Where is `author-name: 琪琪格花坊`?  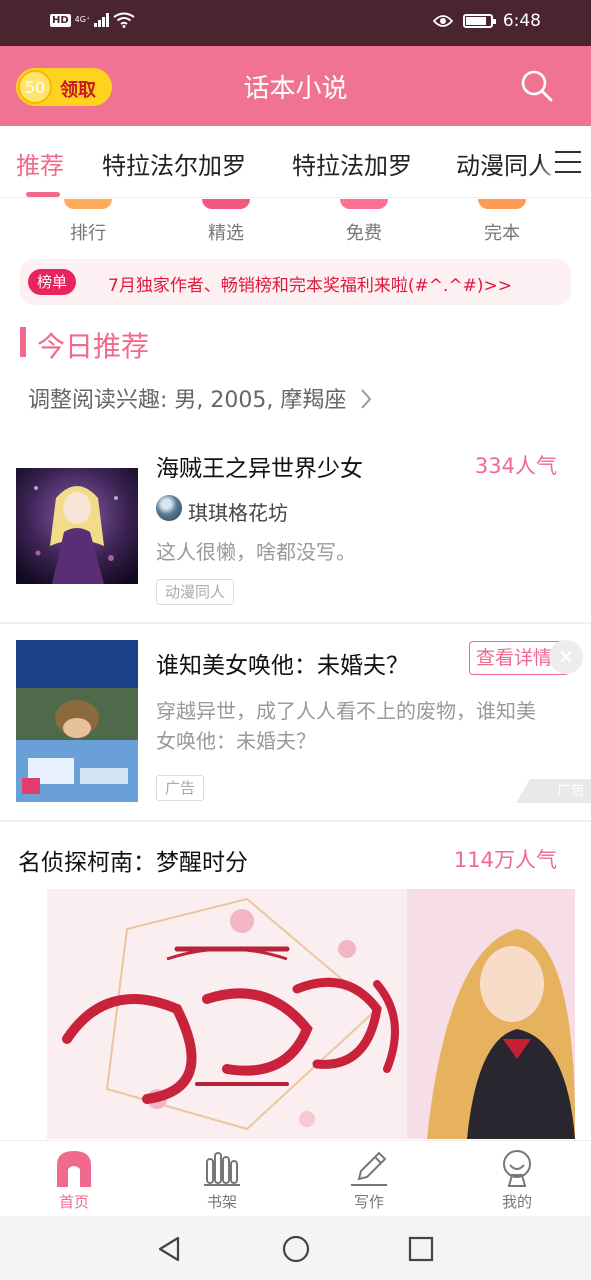
author-name: 琪琪格花坊 is located at coordinates (238, 513).